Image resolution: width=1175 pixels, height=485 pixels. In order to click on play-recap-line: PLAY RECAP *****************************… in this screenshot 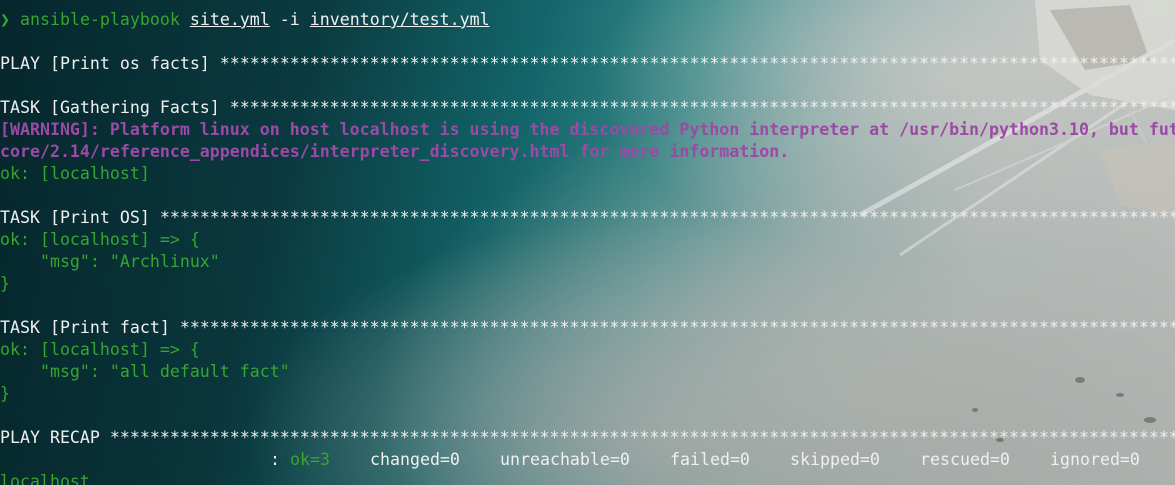, I will do `click(587, 438)`.